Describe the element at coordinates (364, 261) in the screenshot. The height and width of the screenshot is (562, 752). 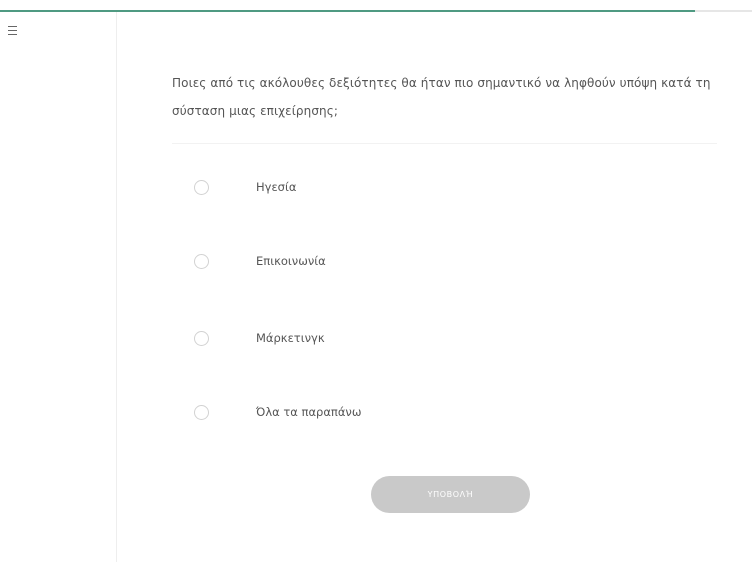
I see `answer-option-2: Επικοινωνία` at that location.